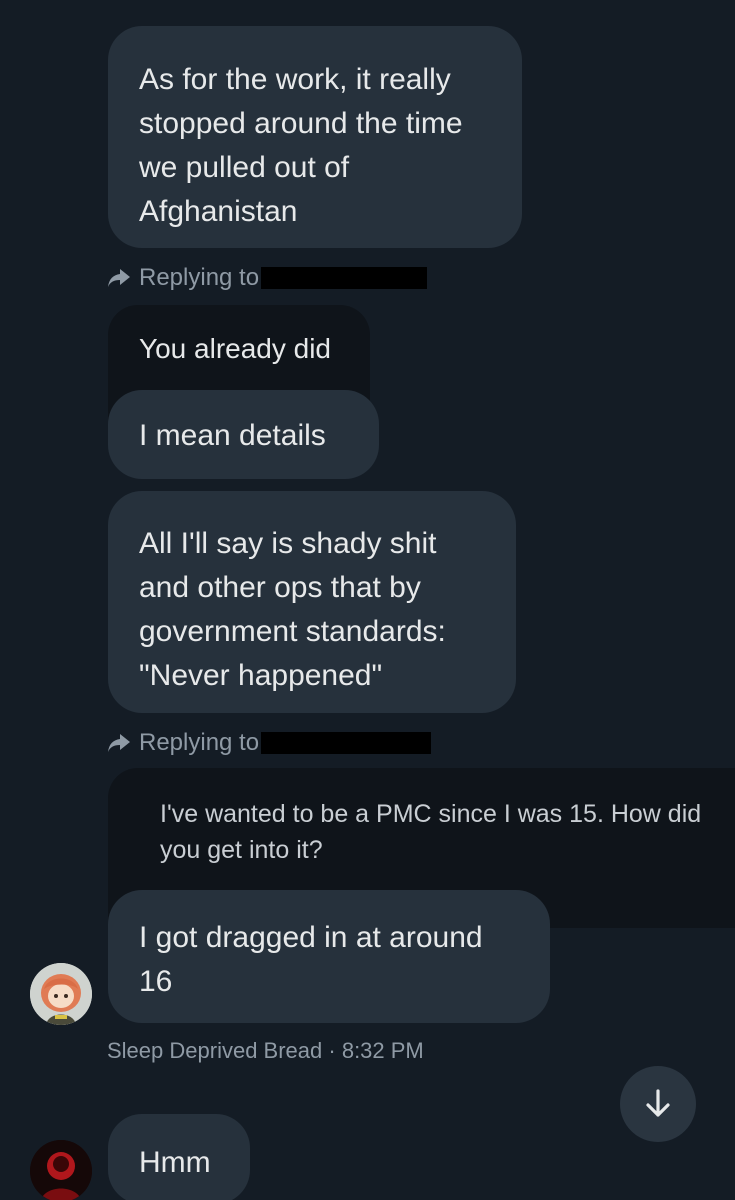  I want to click on message-text: I mean details, so click(232, 435).